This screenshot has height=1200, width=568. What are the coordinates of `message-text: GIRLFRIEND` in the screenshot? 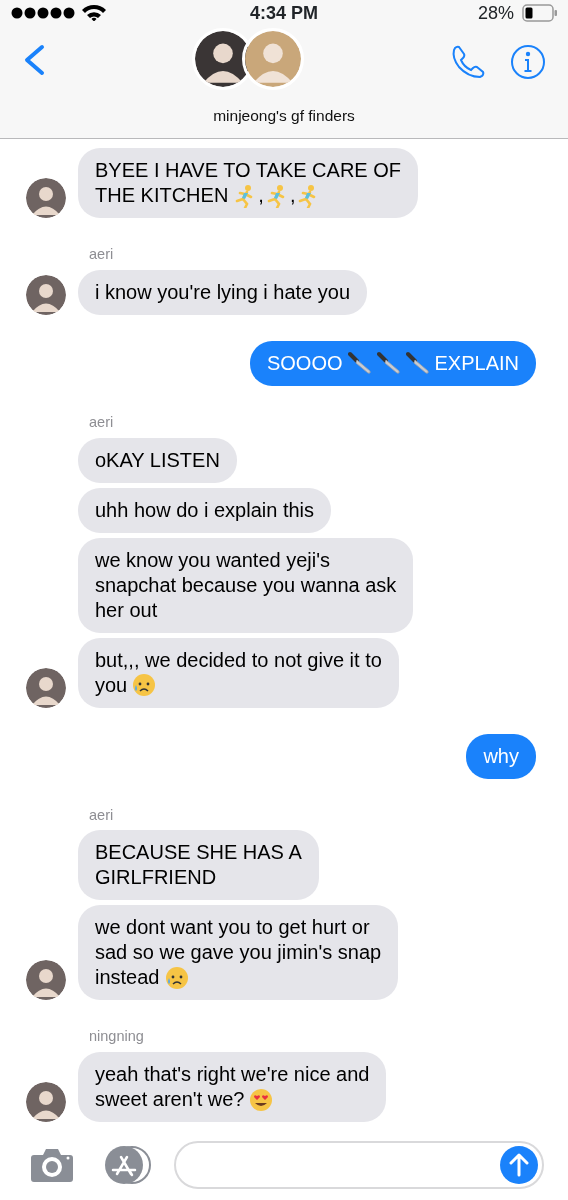 It's located at (156, 878).